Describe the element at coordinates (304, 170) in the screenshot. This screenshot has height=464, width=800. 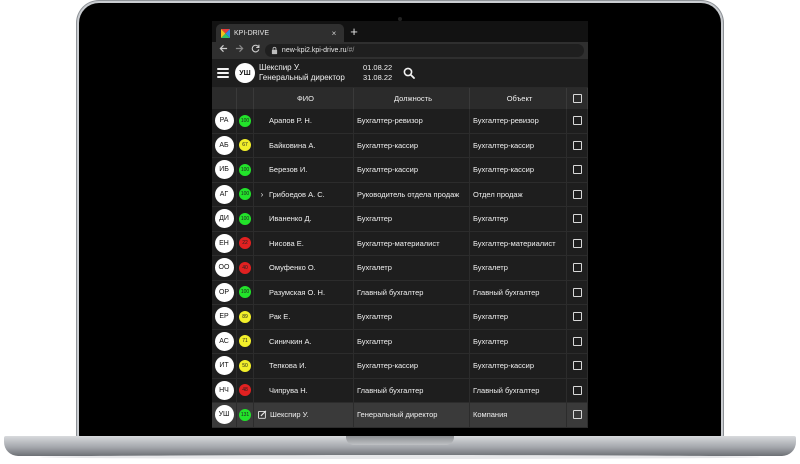
I see `name-cell: Березов И.` at that location.